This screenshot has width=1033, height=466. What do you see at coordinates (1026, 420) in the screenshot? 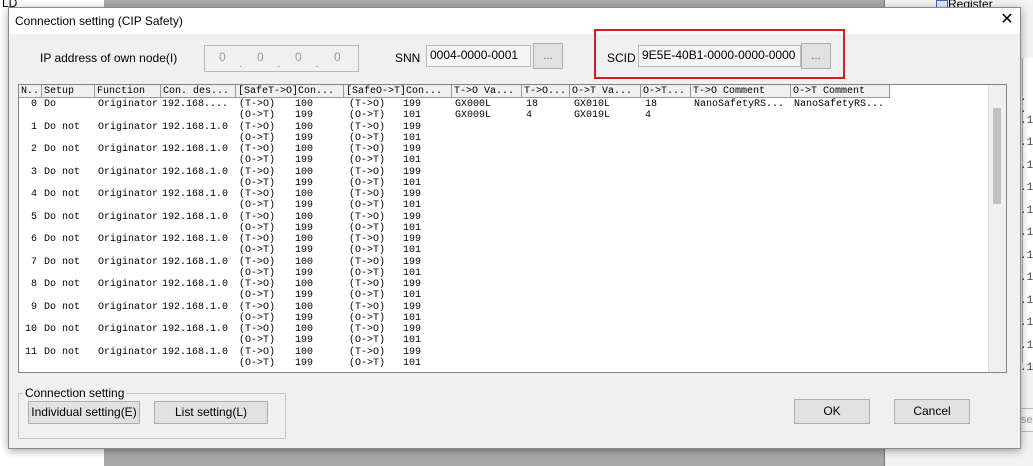
I see `background-button: se` at bounding box center [1026, 420].